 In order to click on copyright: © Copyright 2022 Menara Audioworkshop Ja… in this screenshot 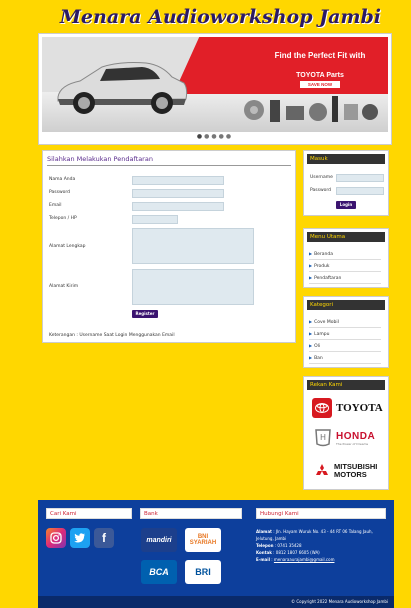, I will do `click(216, 602)`.